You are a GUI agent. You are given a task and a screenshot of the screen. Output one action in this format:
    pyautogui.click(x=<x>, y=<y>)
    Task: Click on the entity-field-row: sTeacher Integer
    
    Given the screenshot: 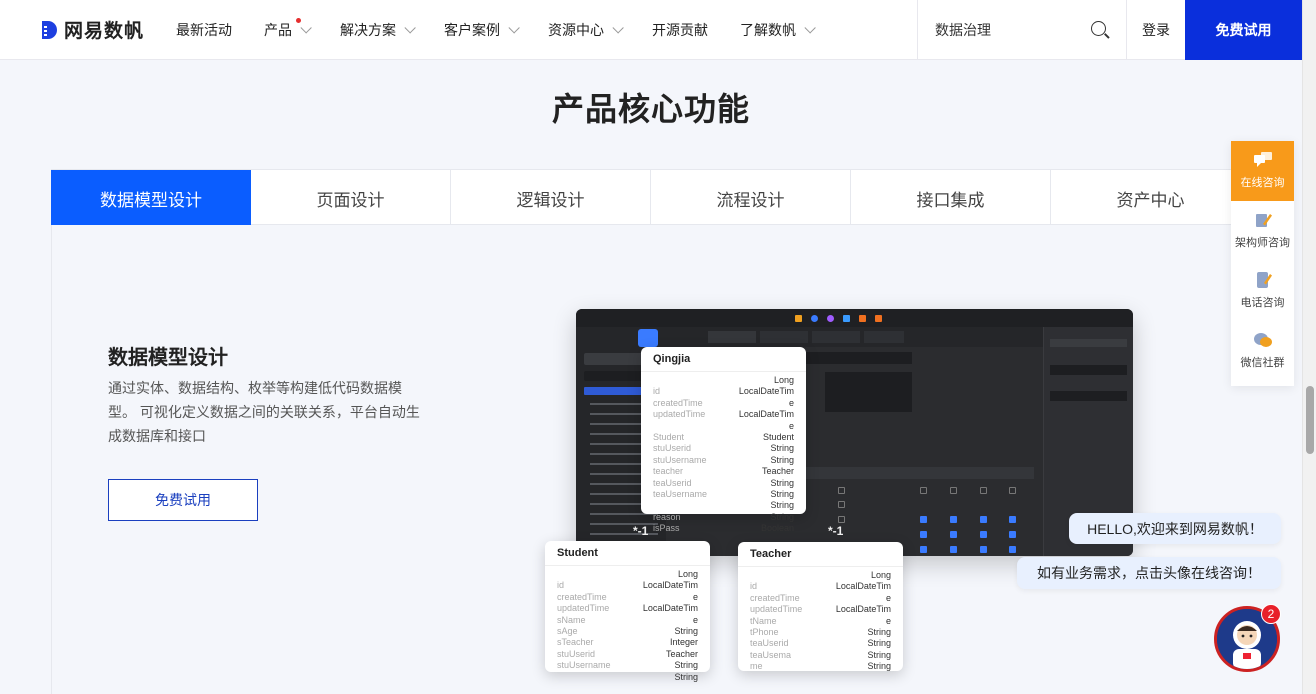 What is the action you would take?
    pyautogui.click(x=627, y=642)
    